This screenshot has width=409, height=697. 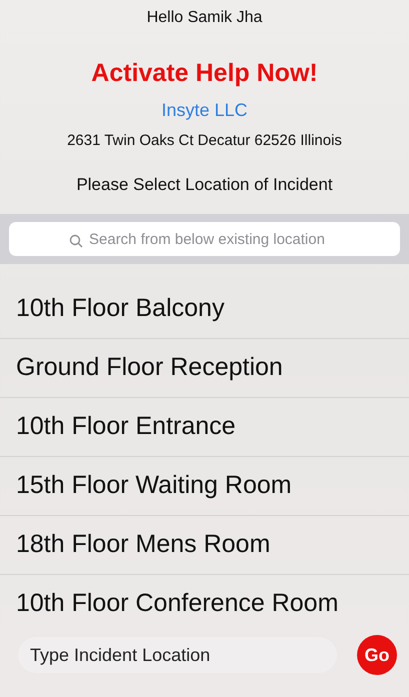 I want to click on location-item: 15th Floor Waiting Room, so click(x=204, y=486).